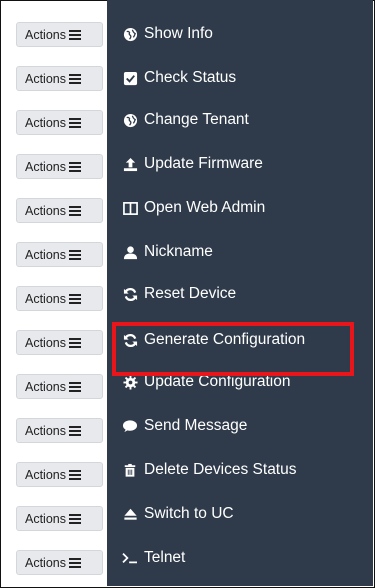 This screenshot has height=588, width=375. What do you see at coordinates (240, 252) in the screenshot?
I see `menu-item-nickname: Nickname` at bounding box center [240, 252].